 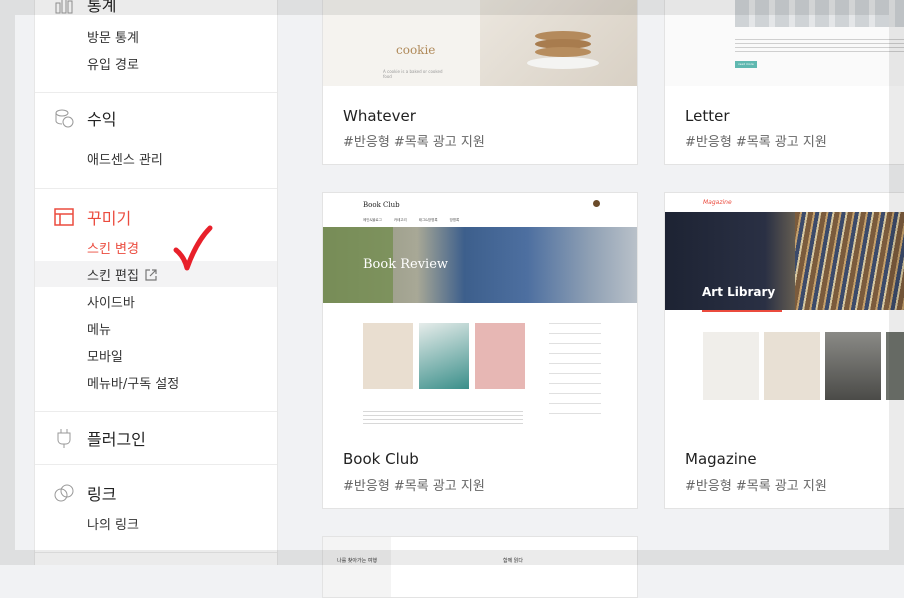 I want to click on thumb-banner: Book Review, so click(x=480, y=265).